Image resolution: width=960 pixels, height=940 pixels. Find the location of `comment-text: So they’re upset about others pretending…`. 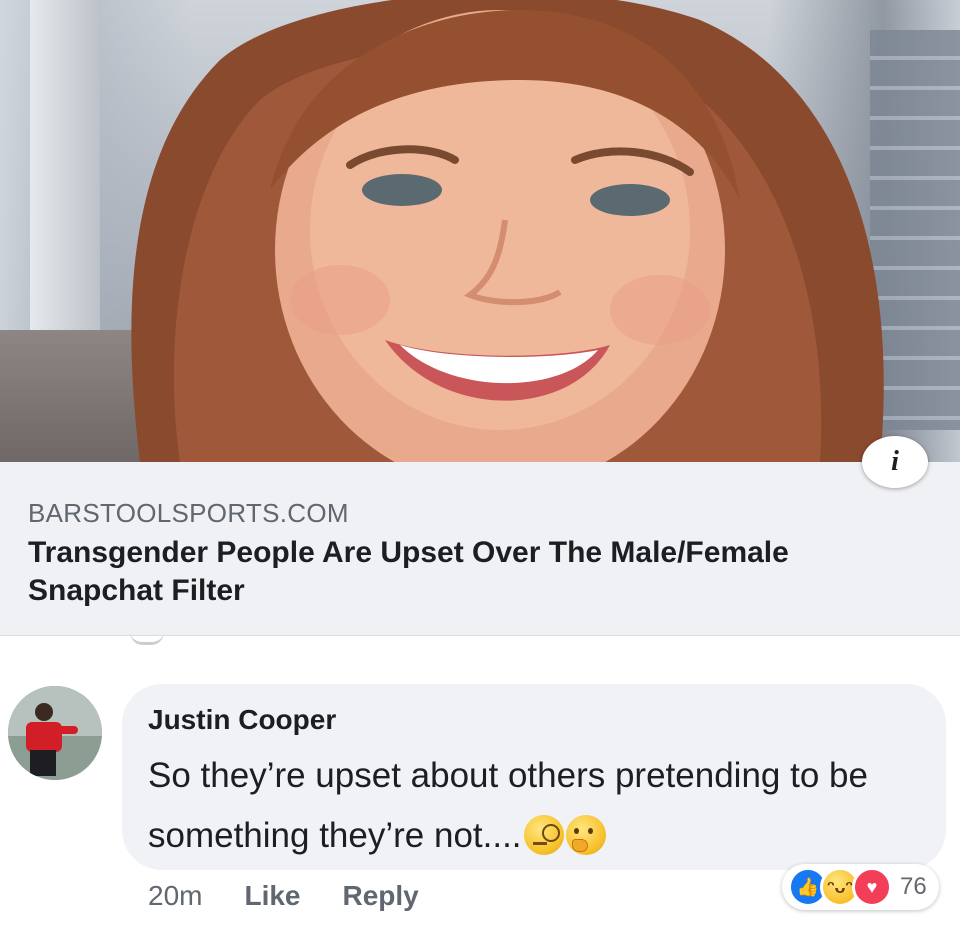

comment-text: So they’re upset about others pretending… is located at coordinates (538, 806).